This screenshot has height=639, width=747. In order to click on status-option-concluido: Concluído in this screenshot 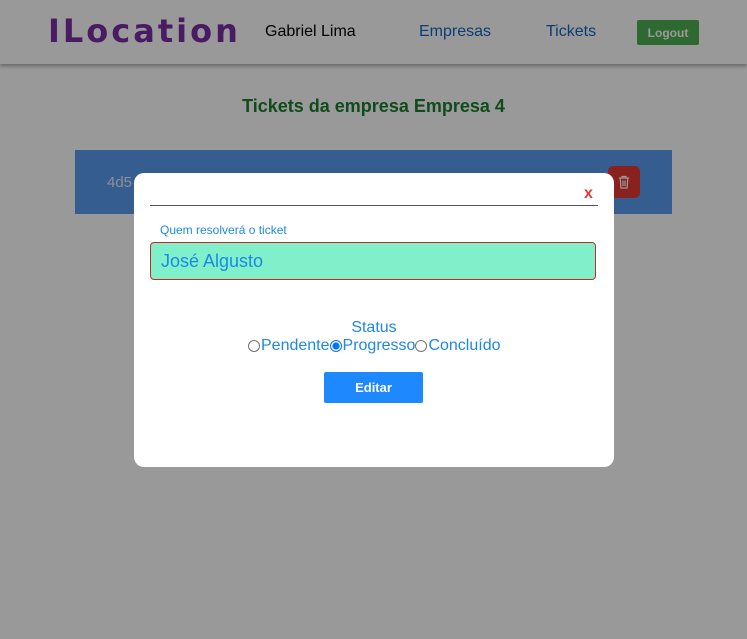, I will do `click(457, 346)`.